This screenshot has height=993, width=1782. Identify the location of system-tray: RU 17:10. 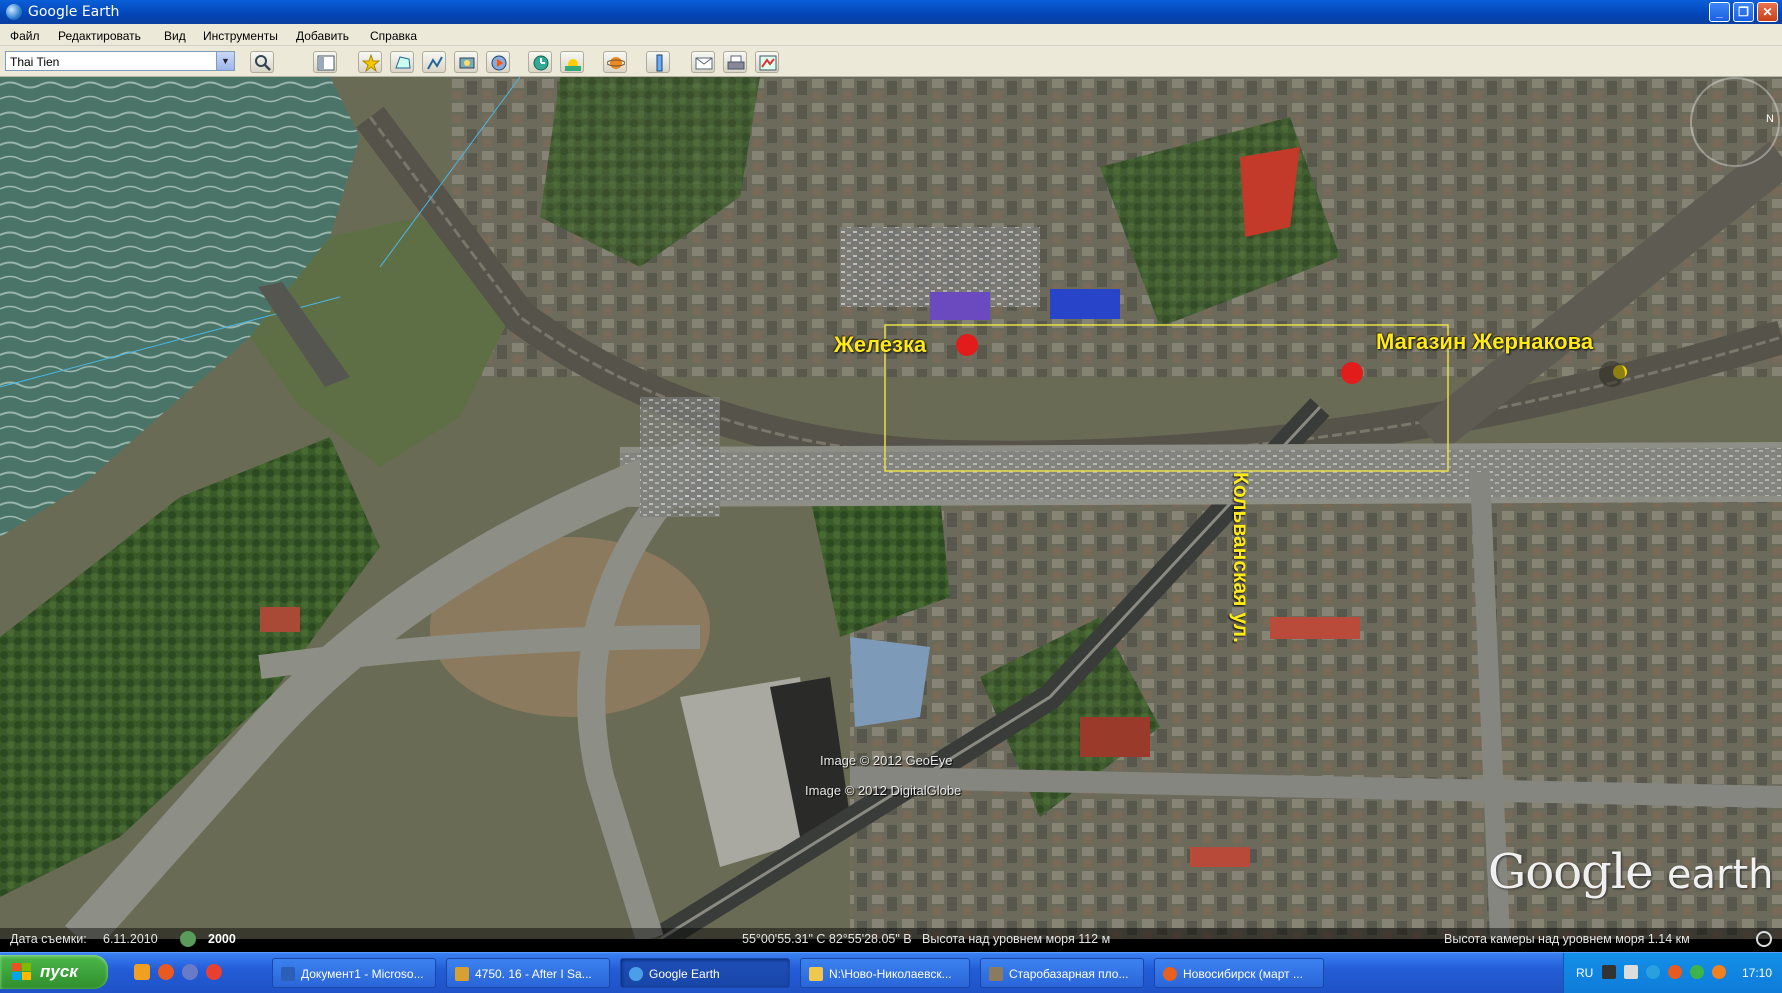
(1672, 973).